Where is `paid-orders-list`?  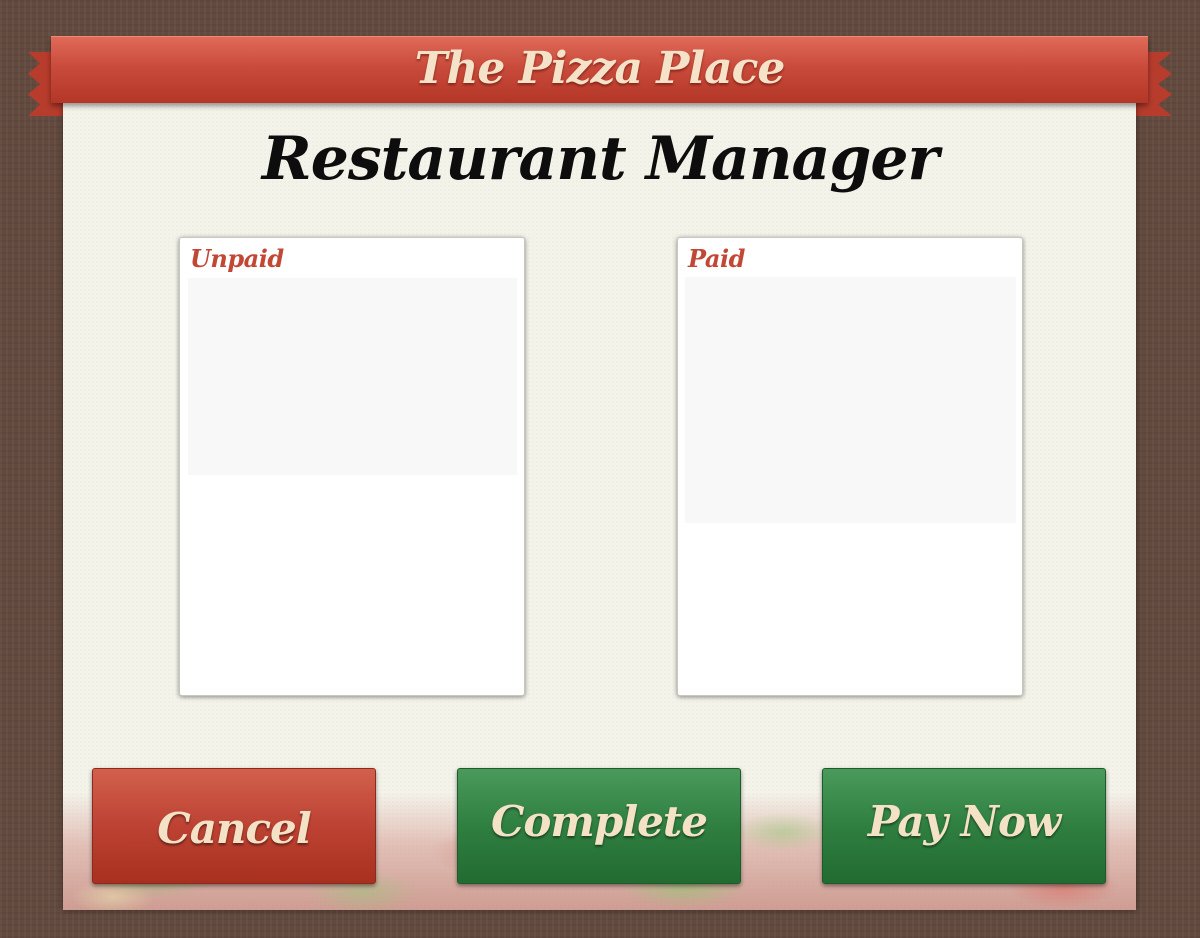 paid-orders-list is located at coordinates (850, 400).